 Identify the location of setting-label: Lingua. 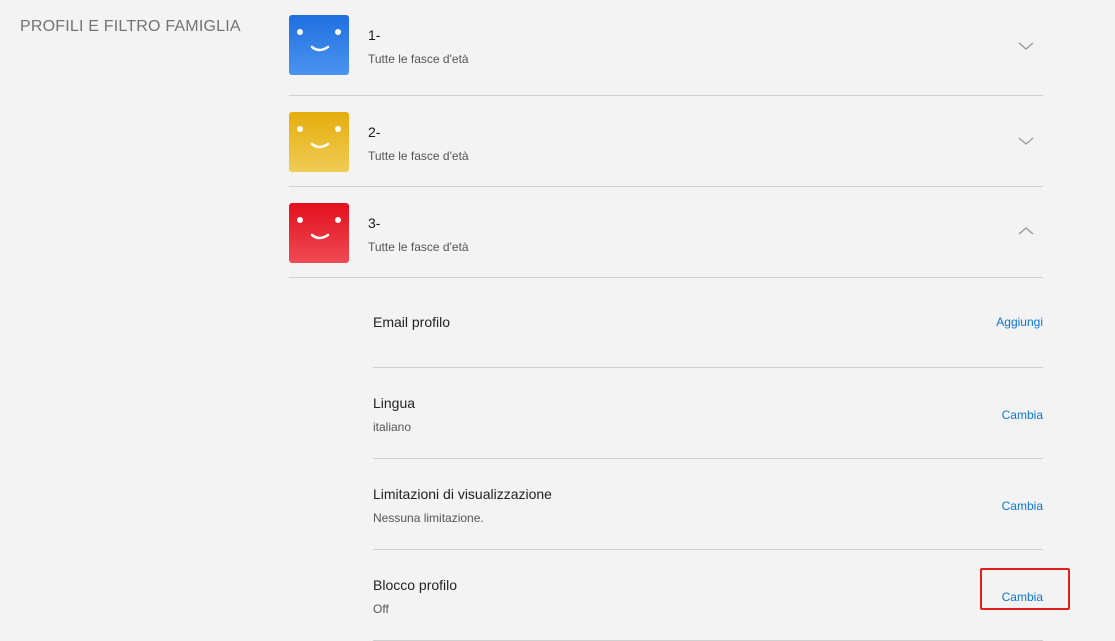
(394, 403).